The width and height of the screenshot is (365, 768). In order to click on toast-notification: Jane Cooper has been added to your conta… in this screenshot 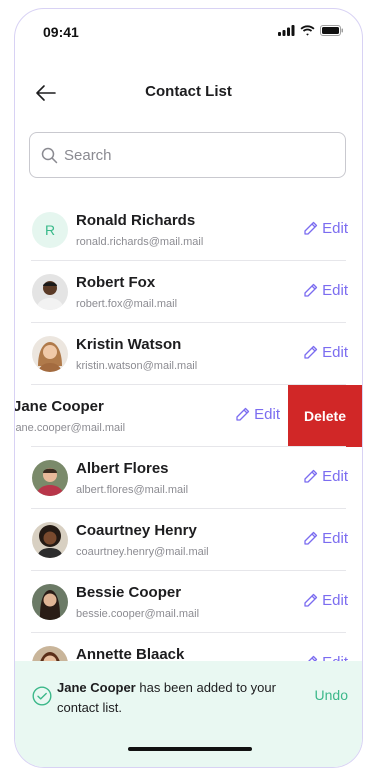, I will do `click(188, 714)`.